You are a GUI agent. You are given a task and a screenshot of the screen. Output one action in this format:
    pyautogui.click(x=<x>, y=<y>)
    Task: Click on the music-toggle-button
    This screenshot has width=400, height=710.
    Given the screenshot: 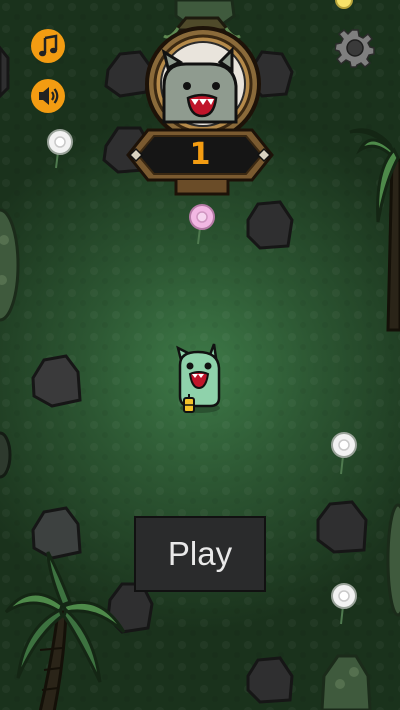 What is the action you would take?
    pyautogui.click(x=48, y=46)
    